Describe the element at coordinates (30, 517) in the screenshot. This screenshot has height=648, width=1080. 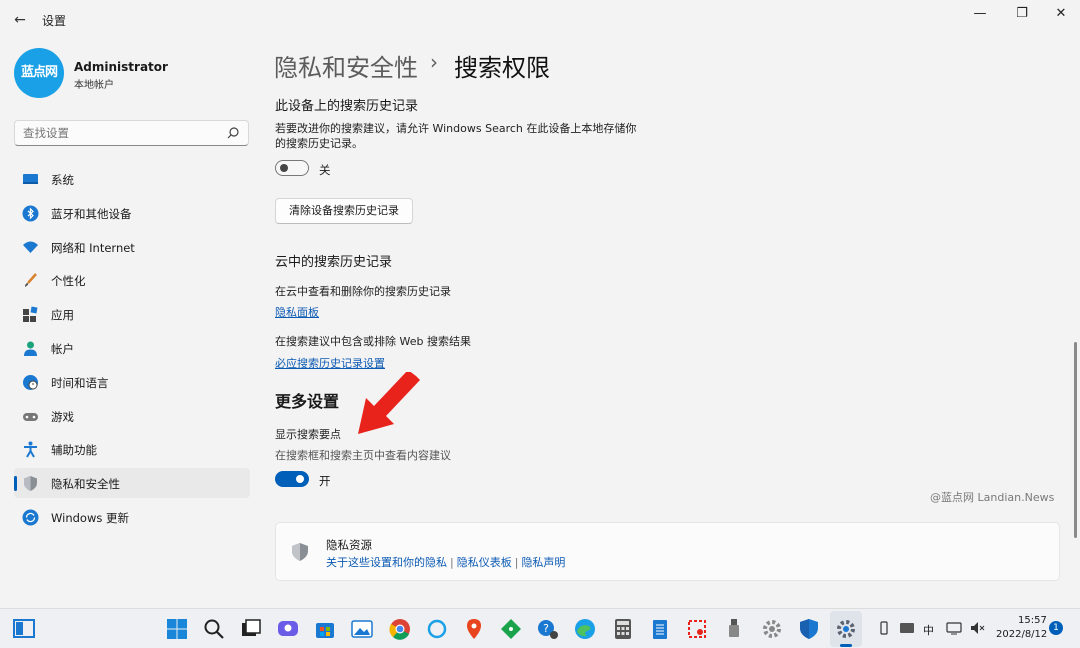
I see `update-icon` at that location.